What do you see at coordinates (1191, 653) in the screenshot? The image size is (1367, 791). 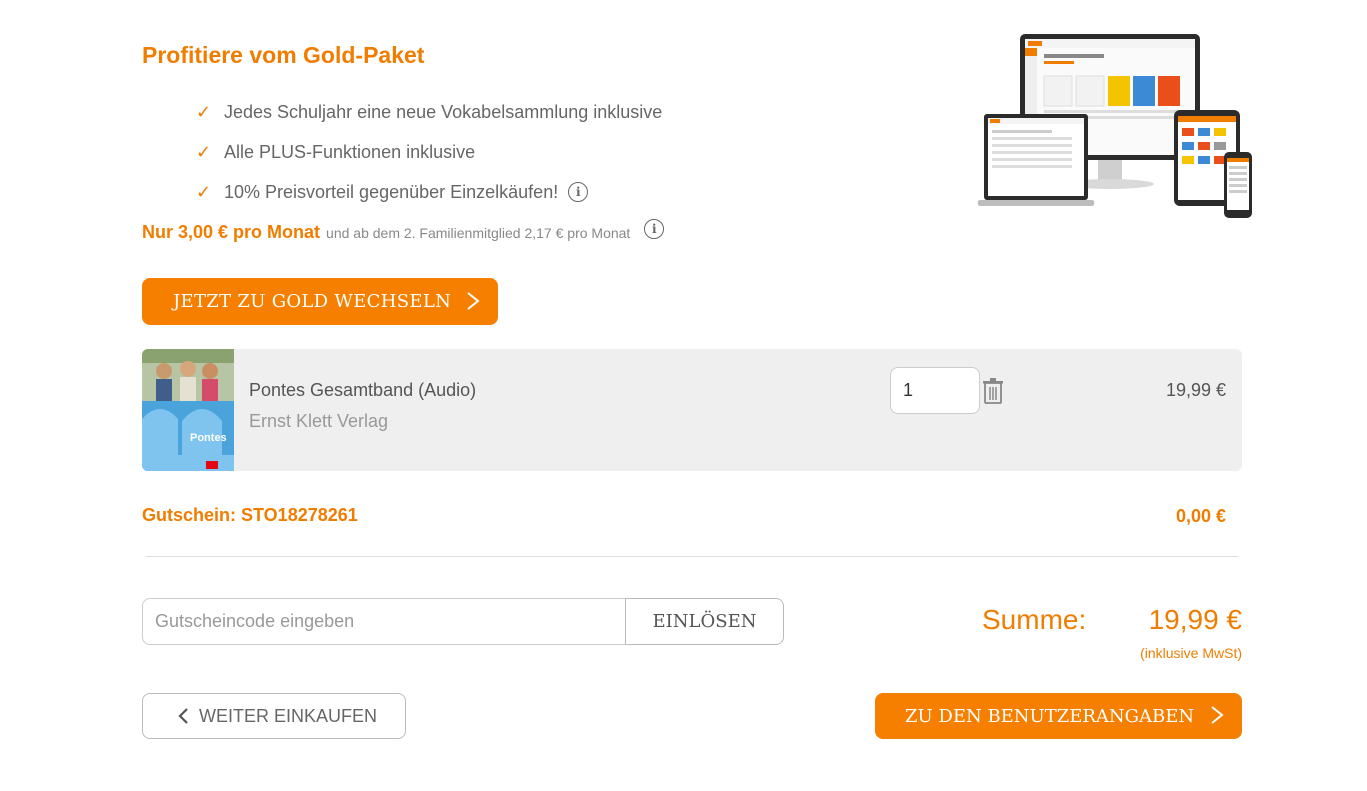 I see `vat-note: (inklusive MwSt)` at bounding box center [1191, 653].